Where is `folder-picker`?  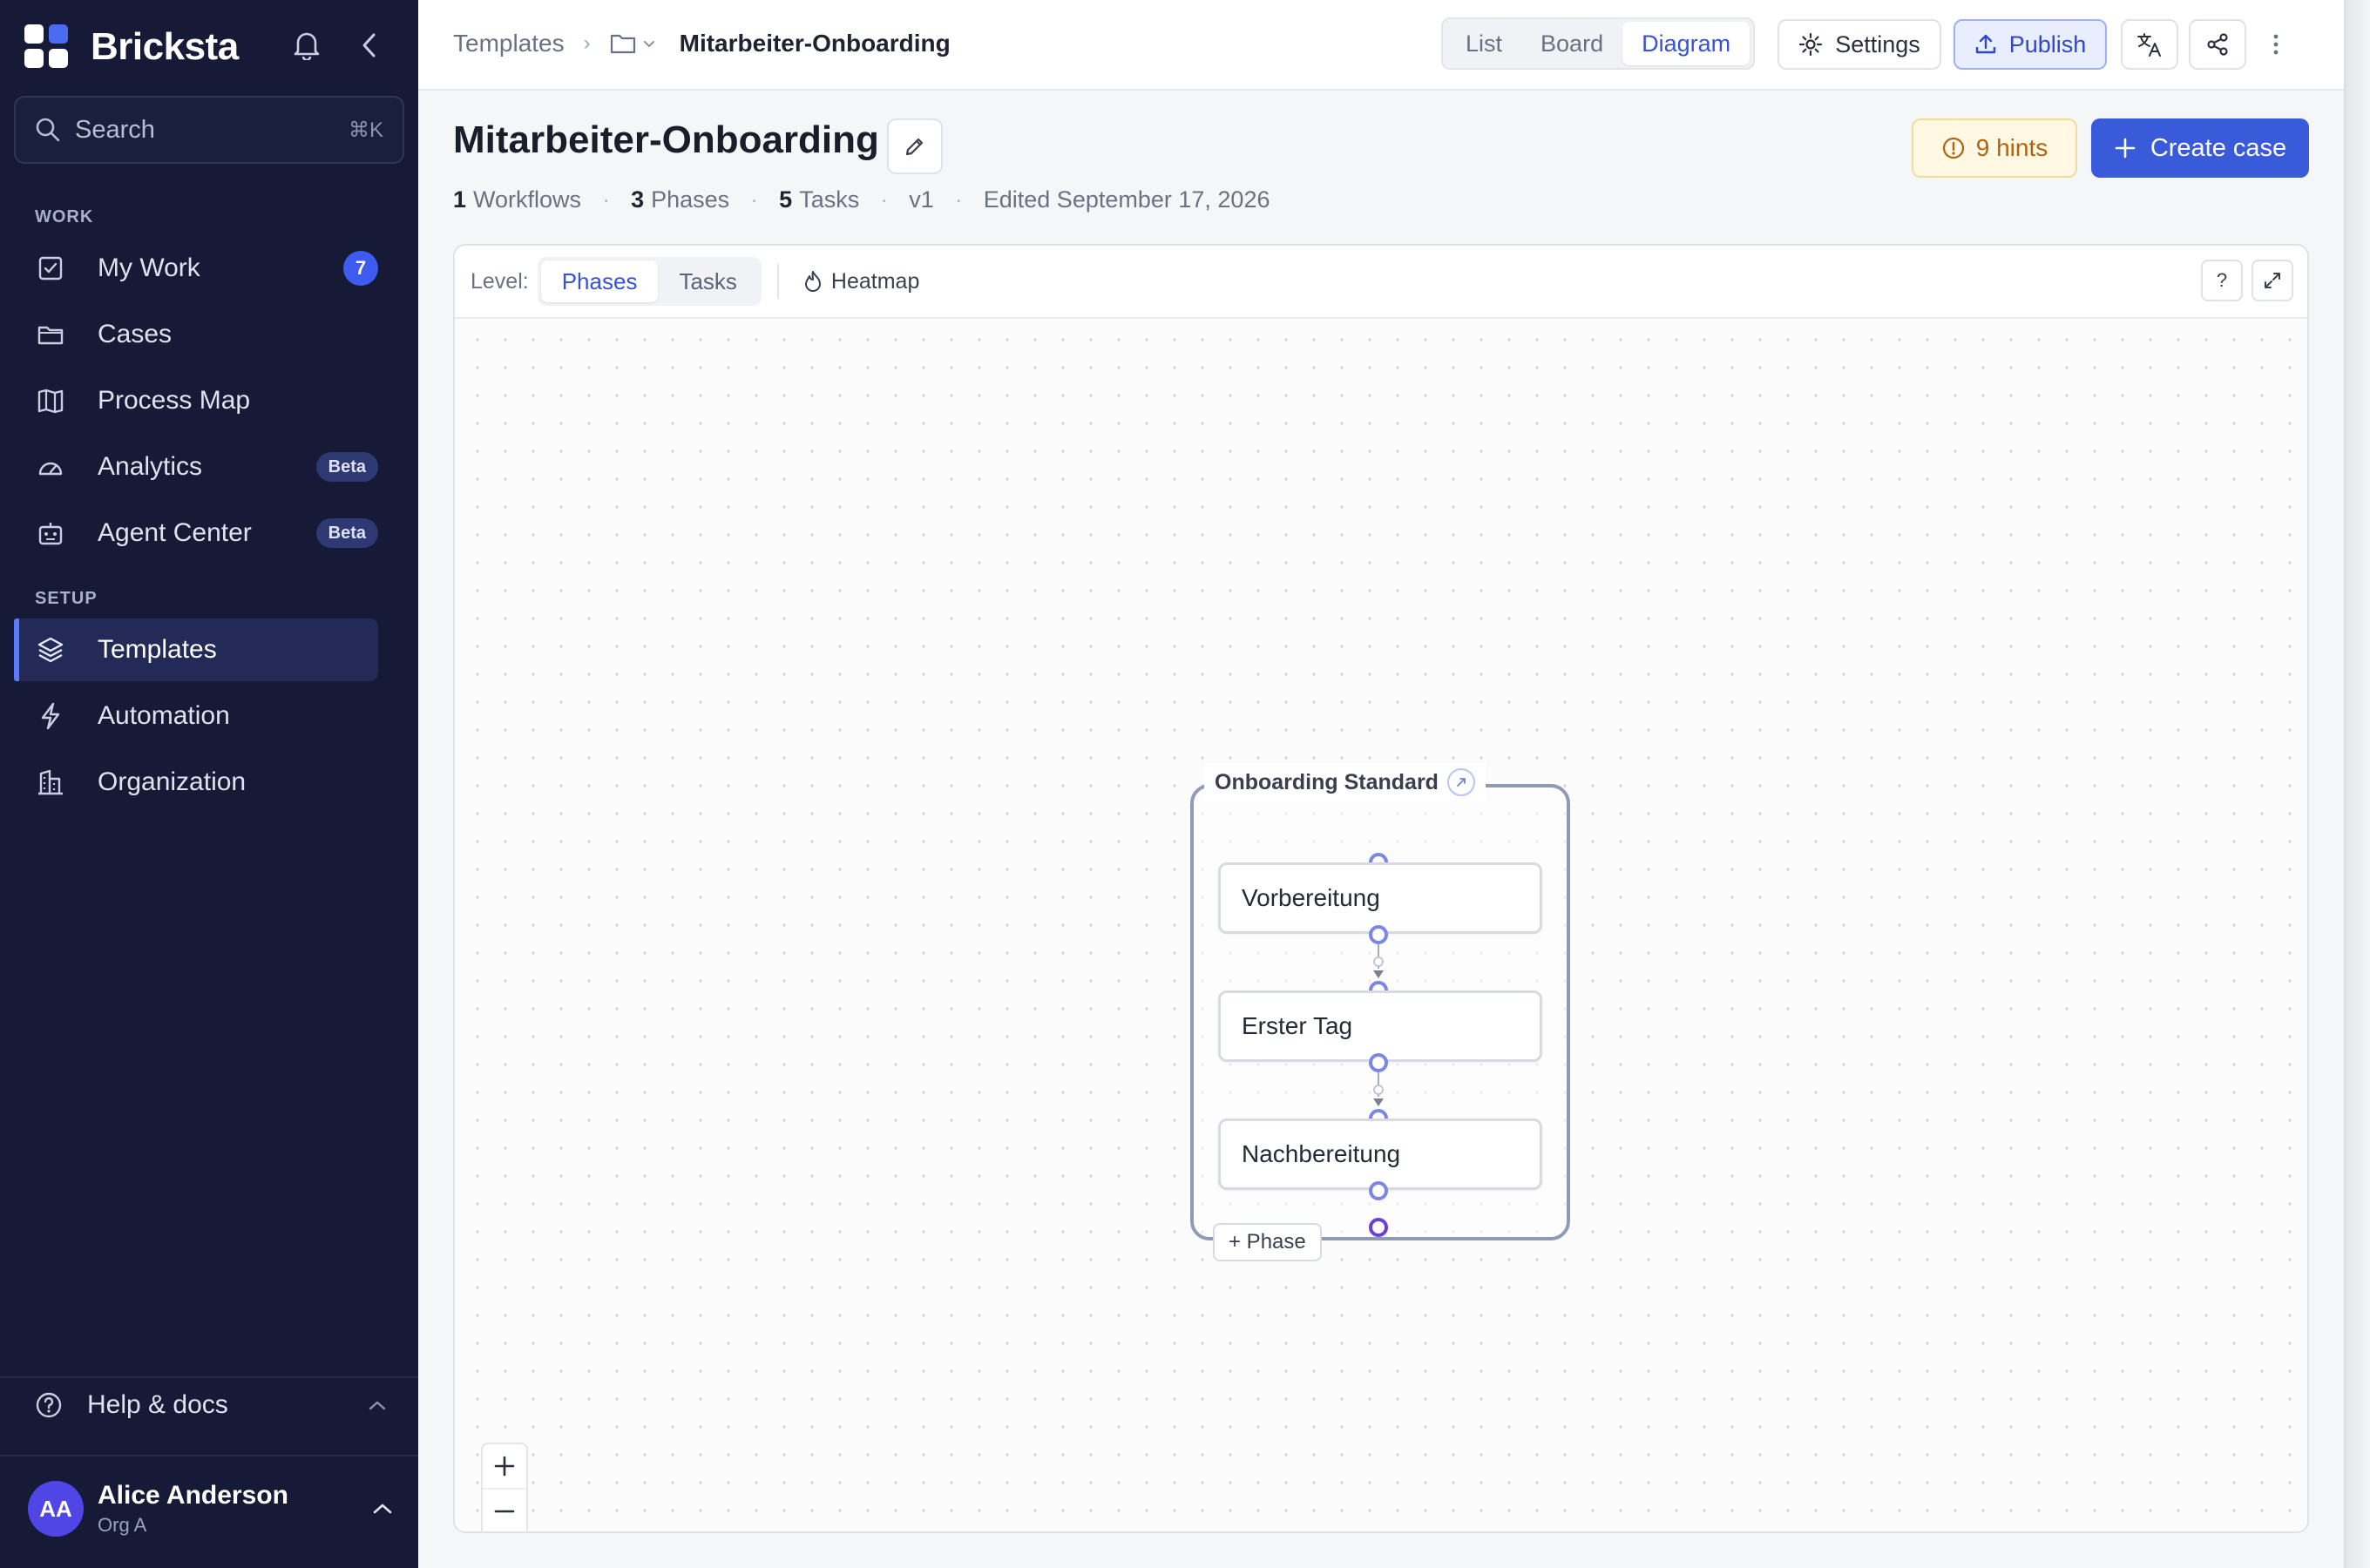
folder-picker is located at coordinates (632, 44).